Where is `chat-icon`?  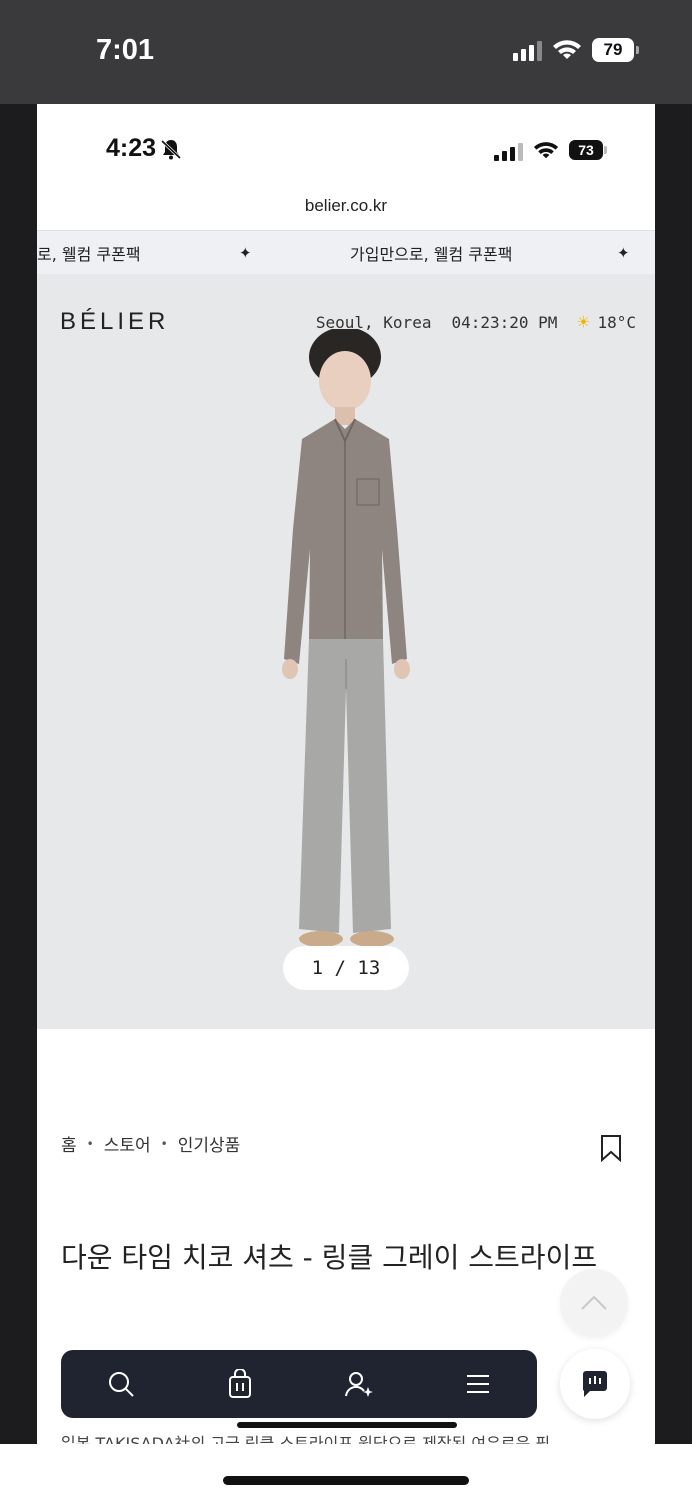 chat-icon is located at coordinates (594, 1384).